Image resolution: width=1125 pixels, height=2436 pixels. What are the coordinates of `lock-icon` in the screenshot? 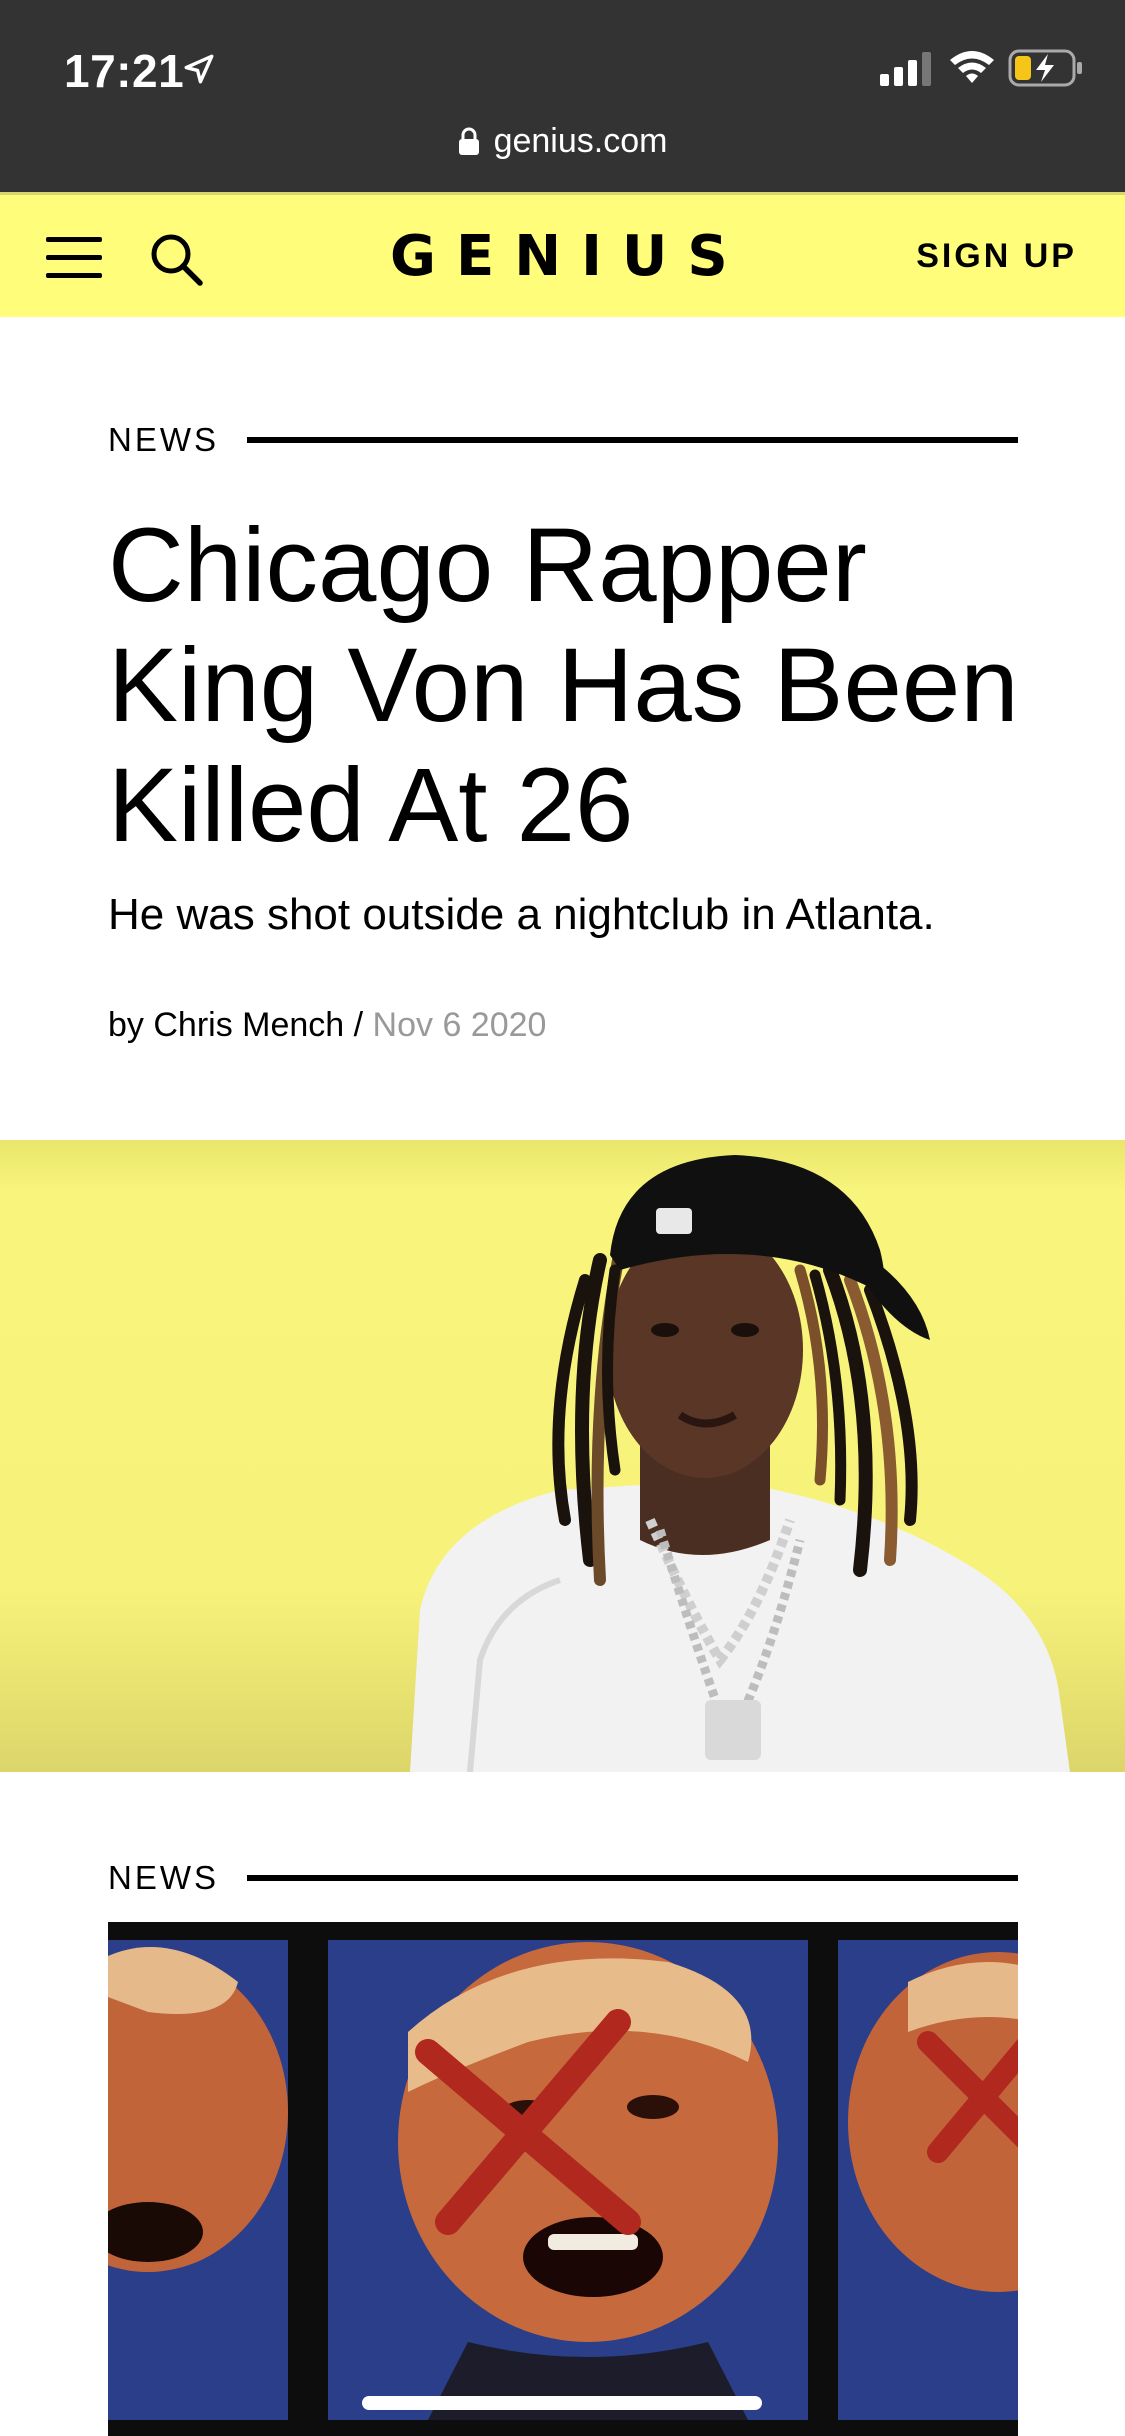 It's located at (468, 141).